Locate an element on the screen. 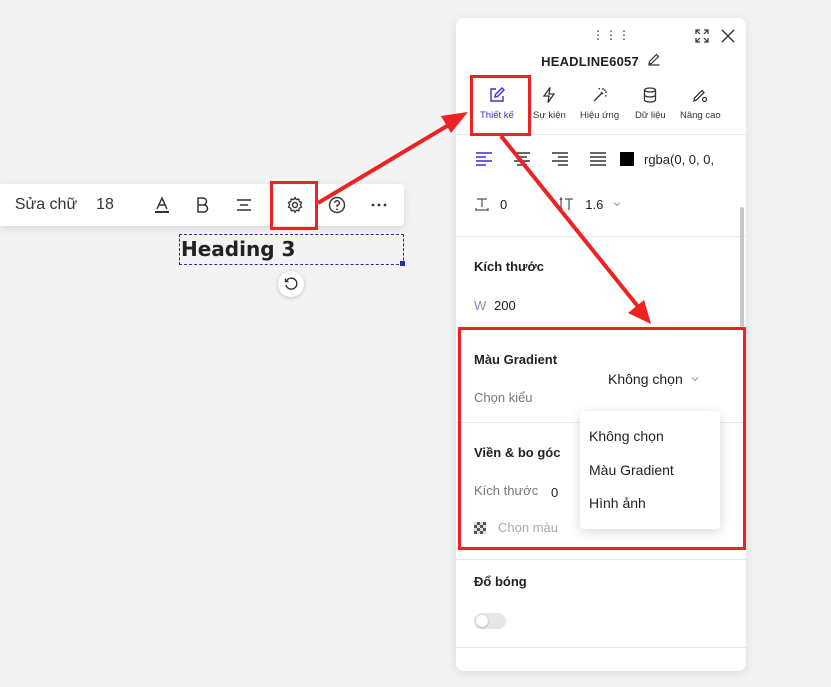  close-icon is located at coordinates (728, 36).